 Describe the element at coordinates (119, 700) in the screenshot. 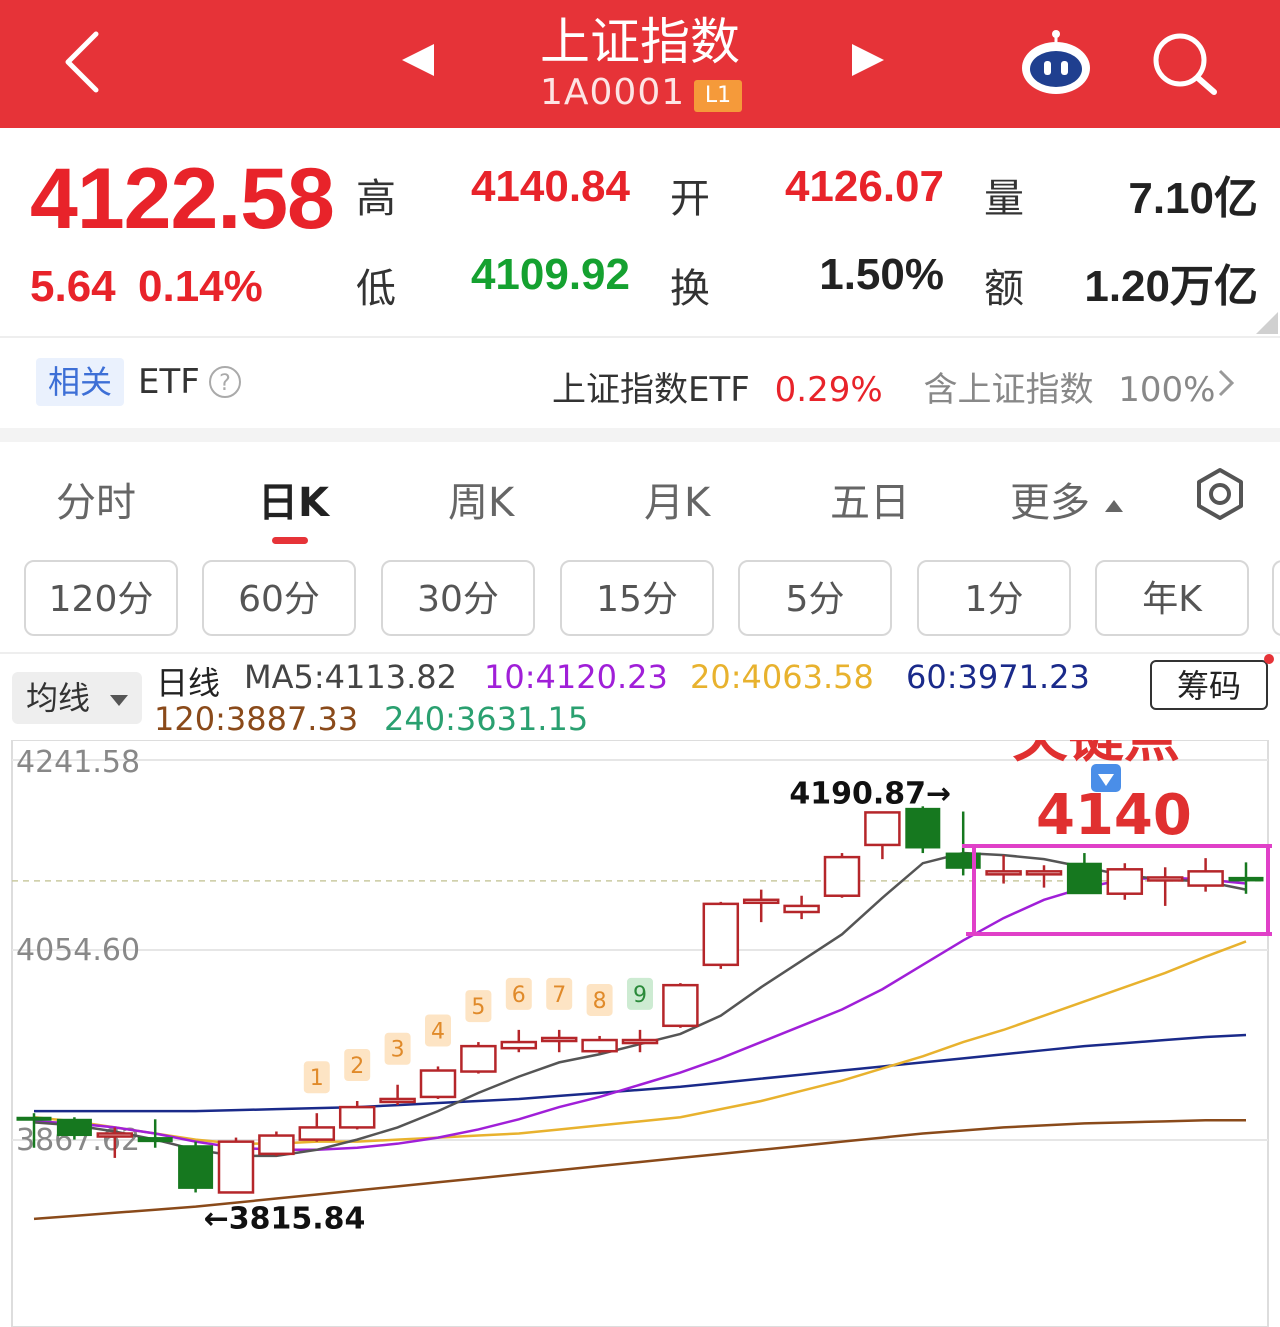

I see `dropdown-icon` at that location.